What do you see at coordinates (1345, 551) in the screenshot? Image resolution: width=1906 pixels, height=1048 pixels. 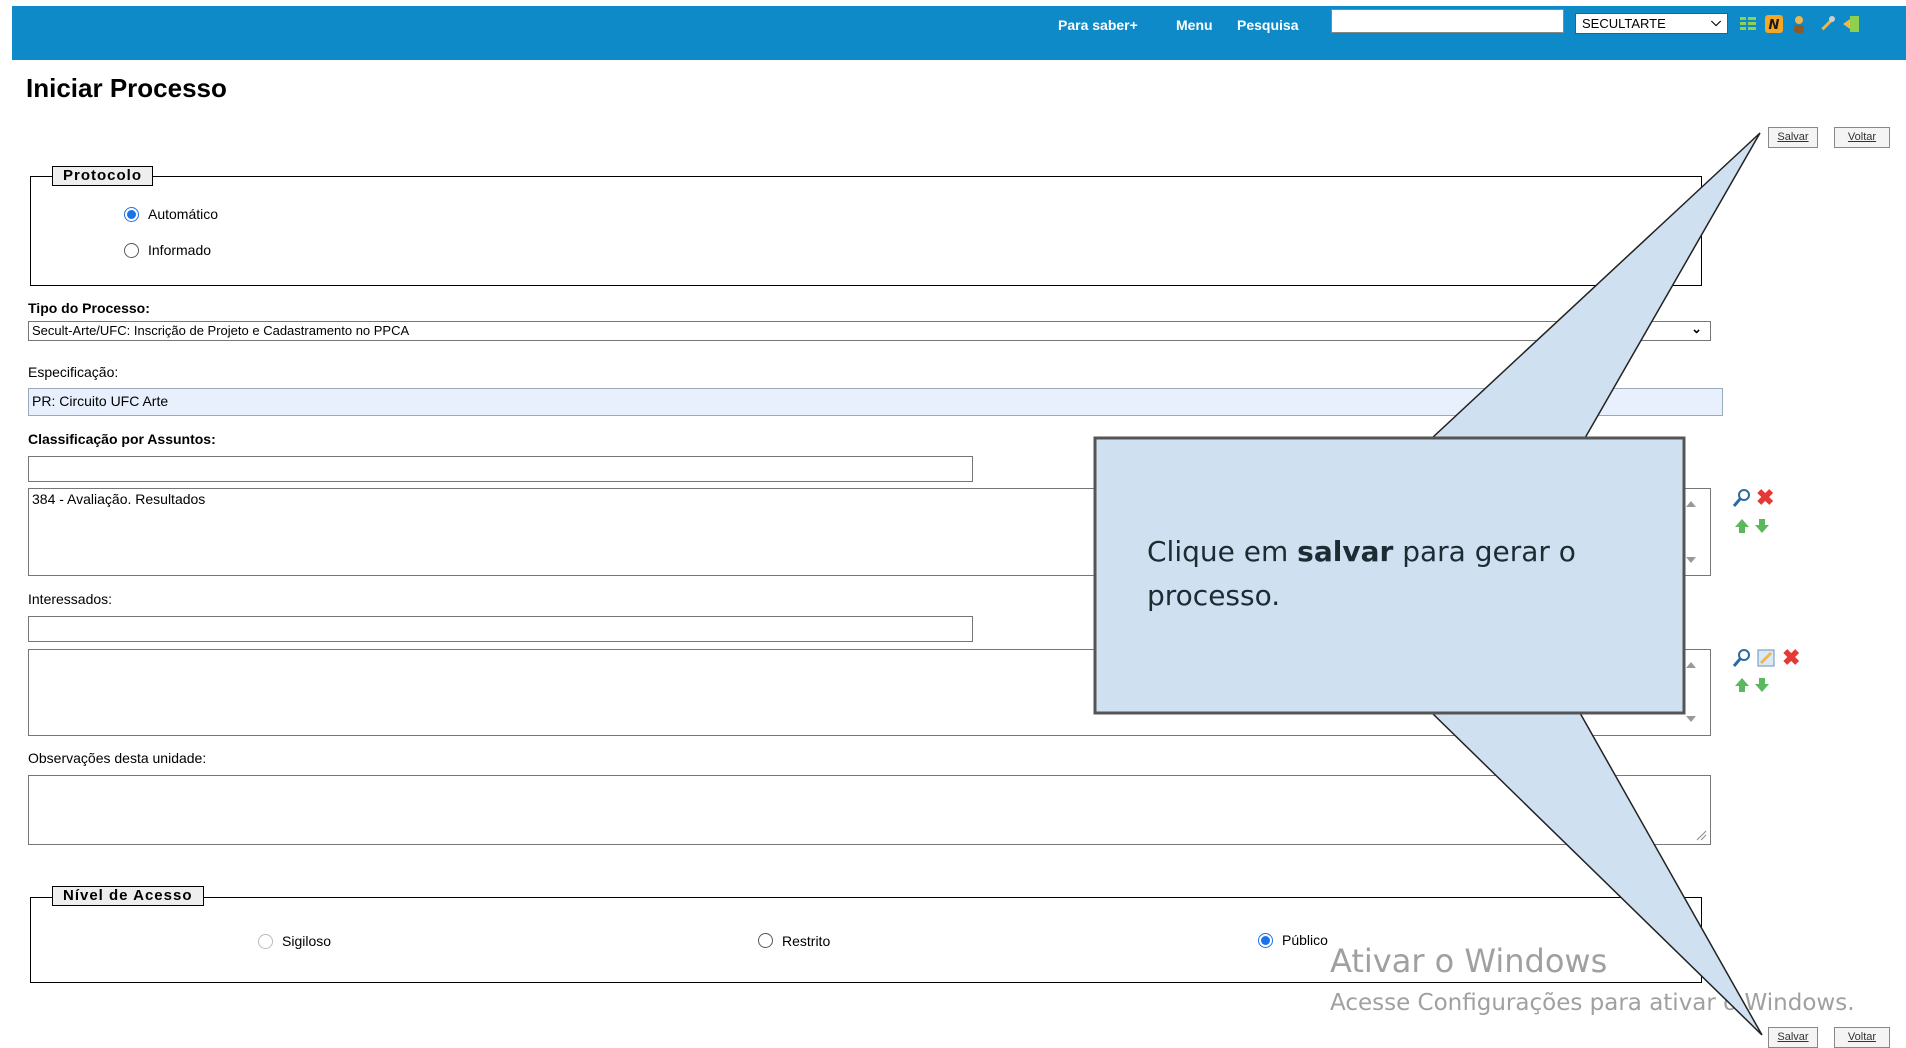 I see `callout-text-bold: salvar` at bounding box center [1345, 551].